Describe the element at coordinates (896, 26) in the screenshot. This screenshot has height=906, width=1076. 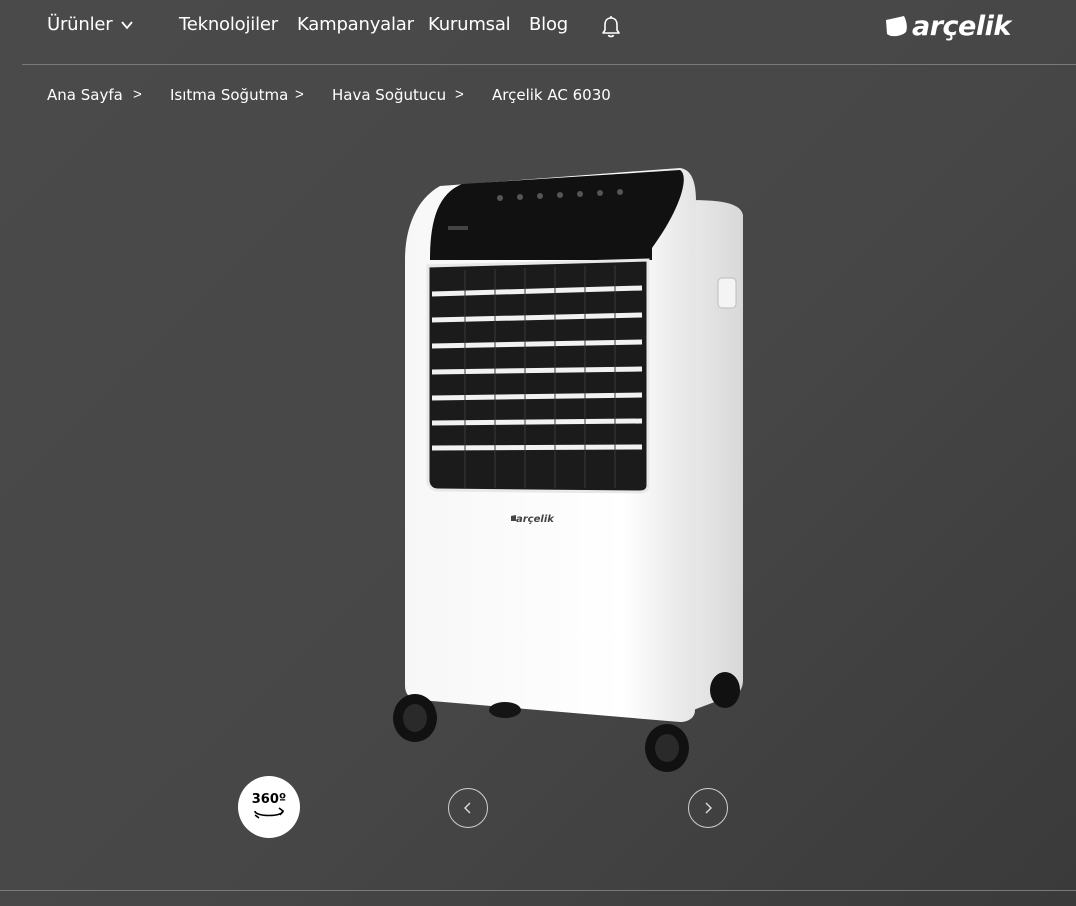
I see `logo-mark-icon` at that location.